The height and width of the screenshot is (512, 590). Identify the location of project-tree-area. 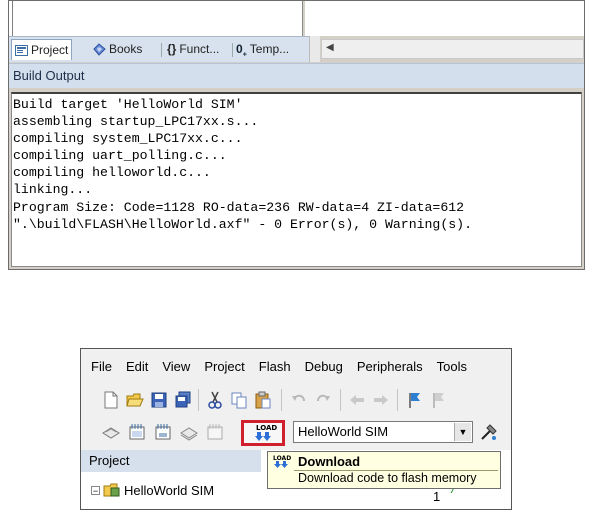
(156, 18).